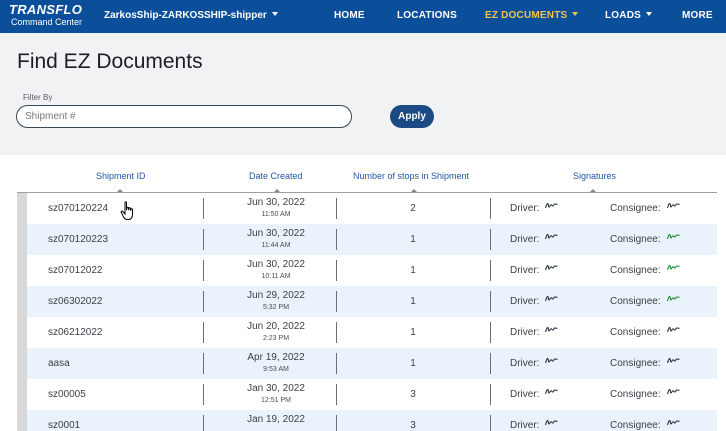 The image size is (726, 431). Describe the element at coordinates (411, 176) in the screenshot. I see `column-header-stops: Number of stops in Shipment` at that location.